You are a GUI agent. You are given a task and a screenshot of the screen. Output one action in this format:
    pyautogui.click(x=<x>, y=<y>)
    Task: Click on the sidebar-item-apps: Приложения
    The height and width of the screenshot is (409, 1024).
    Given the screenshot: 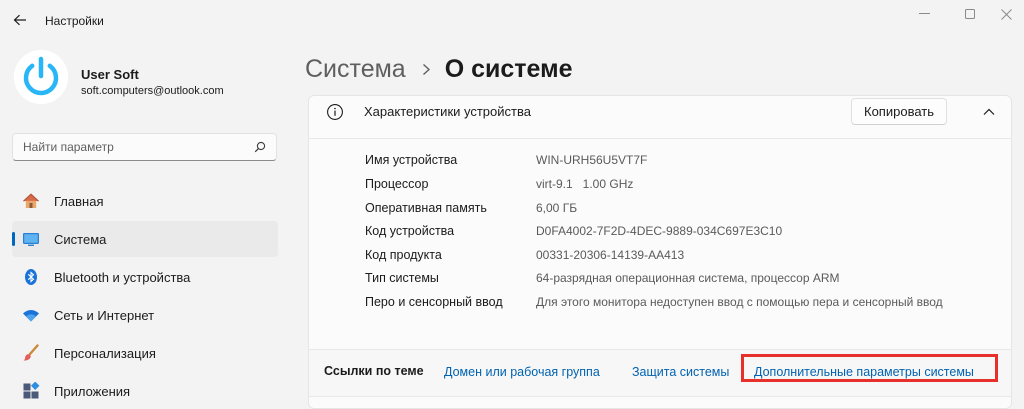 What is the action you would take?
    pyautogui.click(x=145, y=391)
    